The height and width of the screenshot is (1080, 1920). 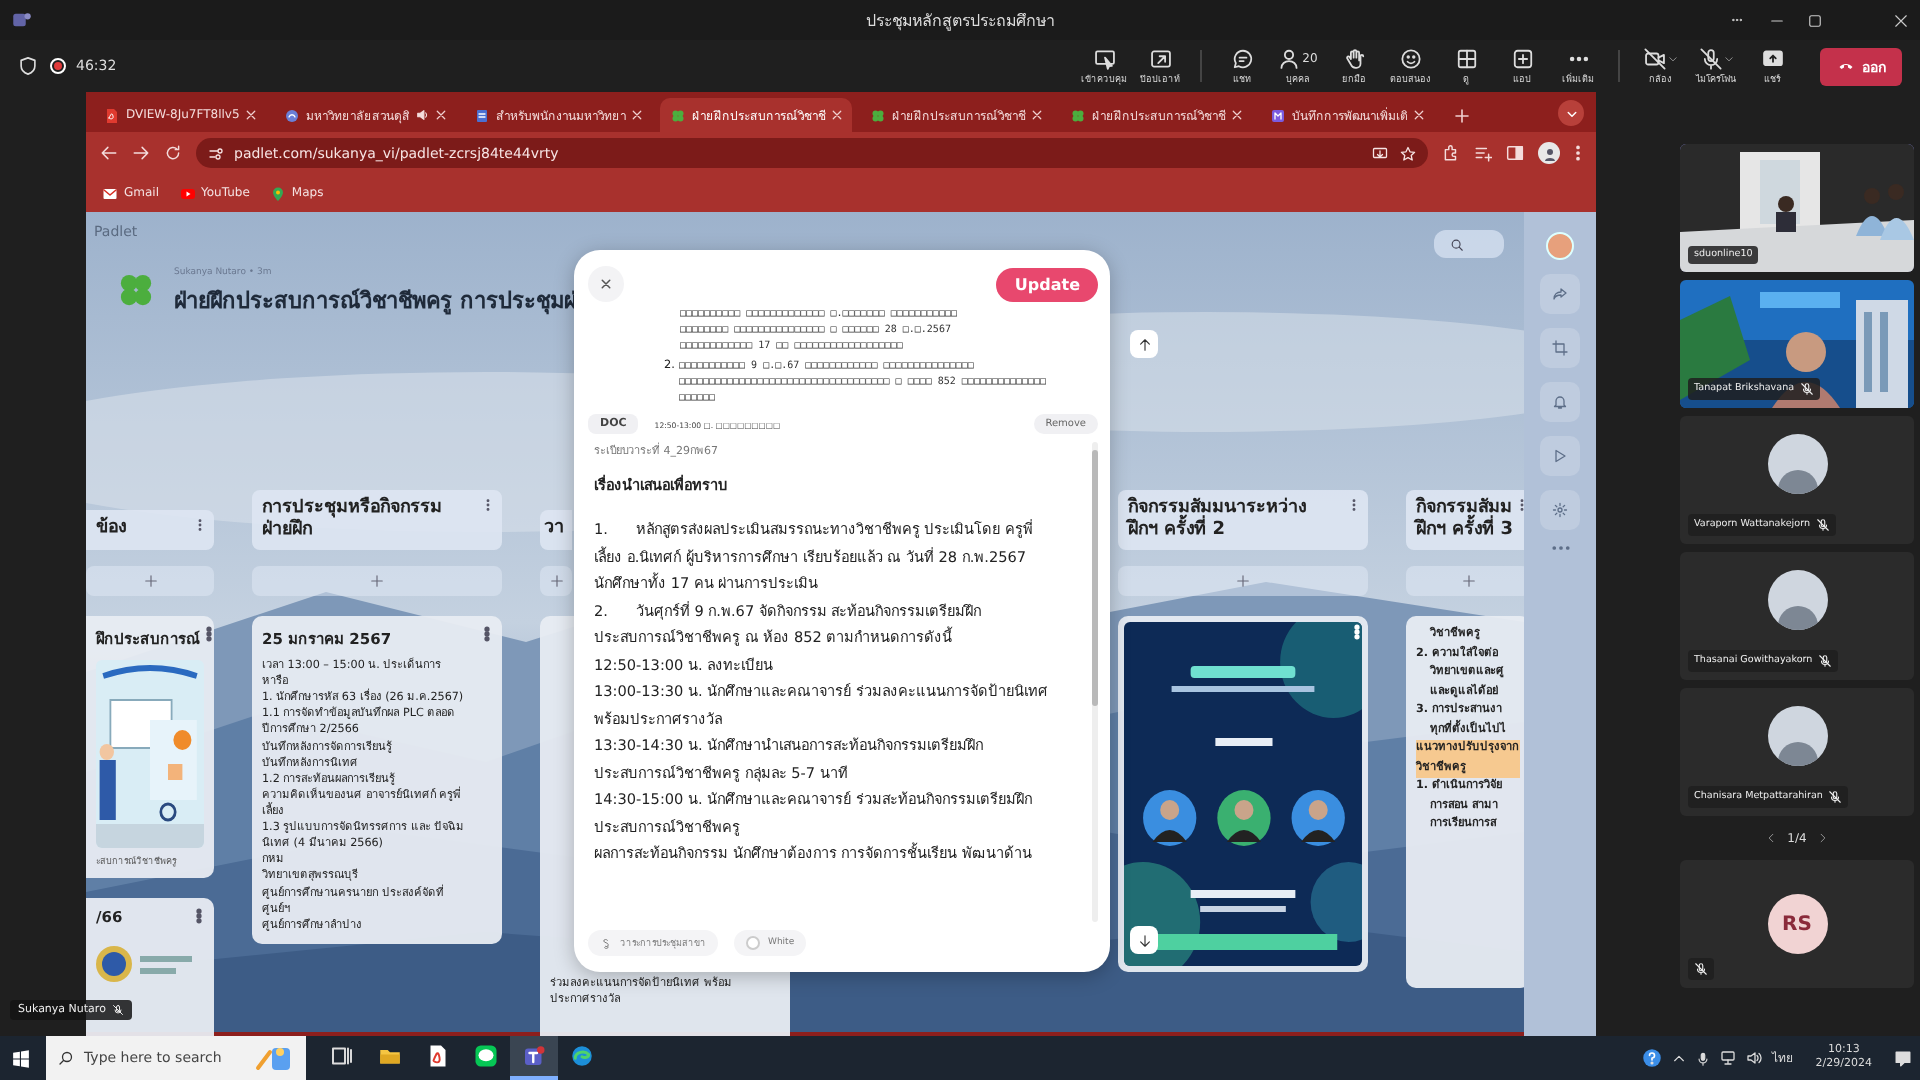 What do you see at coordinates (1451, 153) in the screenshot?
I see `extensions-icon` at bounding box center [1451, 153].